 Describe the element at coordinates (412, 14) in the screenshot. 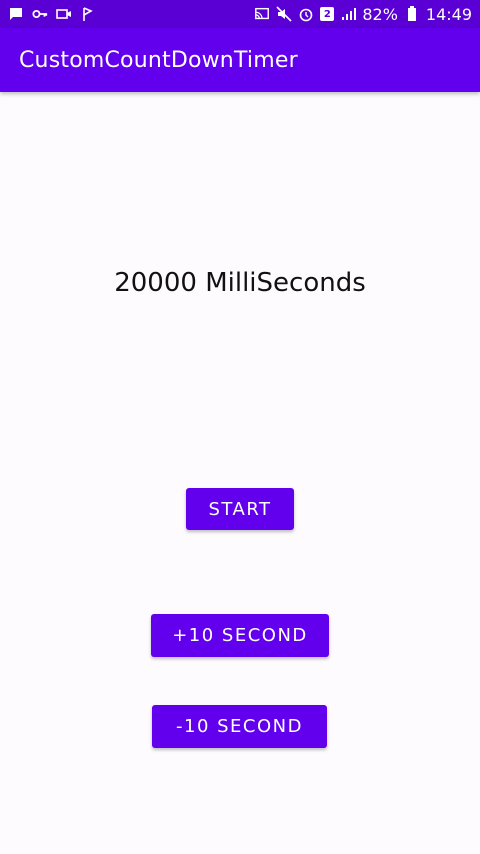

I see `battery-icon` at that location.